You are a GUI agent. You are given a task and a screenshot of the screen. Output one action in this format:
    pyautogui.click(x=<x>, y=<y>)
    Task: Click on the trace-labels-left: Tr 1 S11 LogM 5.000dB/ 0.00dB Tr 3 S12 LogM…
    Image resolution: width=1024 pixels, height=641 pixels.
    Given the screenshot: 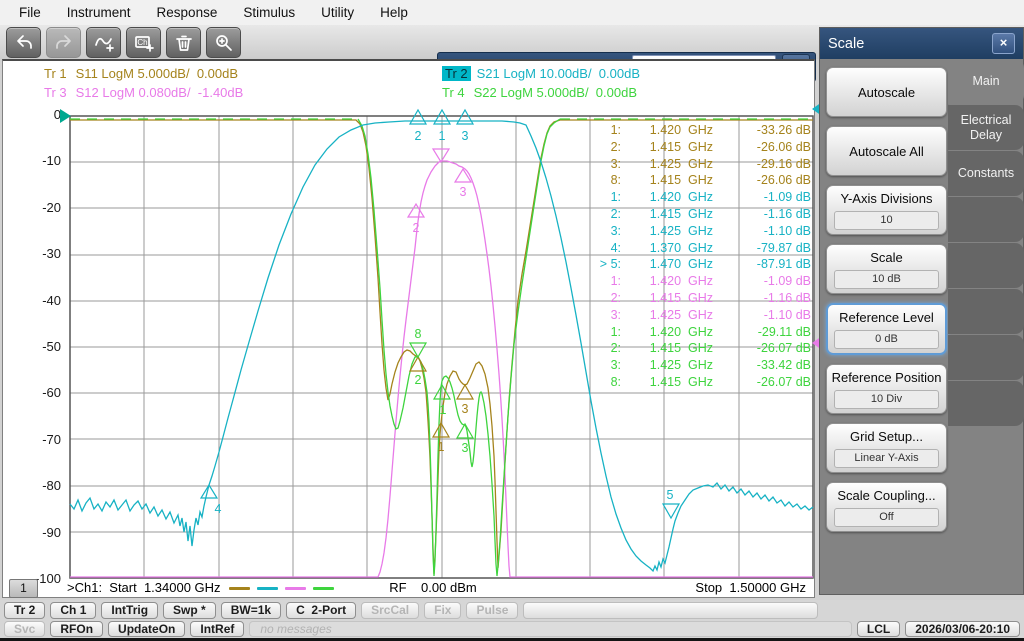 What is the action you would take?
    pyautogui.click(x=143, y=85)
    